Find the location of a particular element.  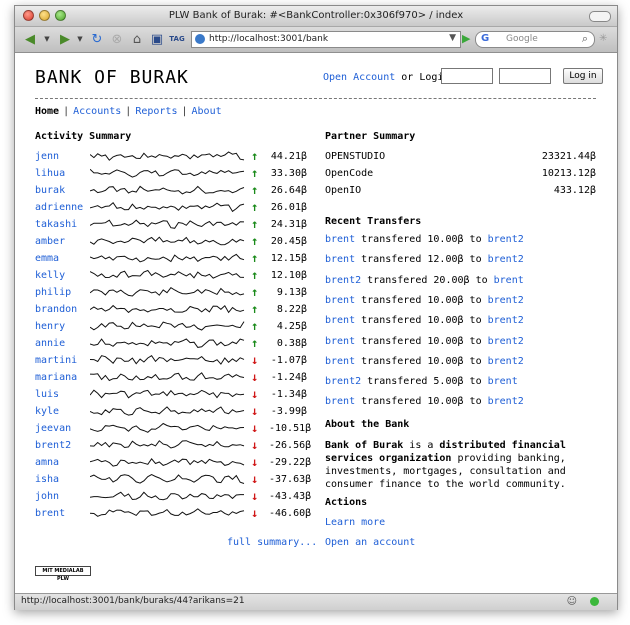

account-name-link: adrienne is located at coordinates (59, 207).